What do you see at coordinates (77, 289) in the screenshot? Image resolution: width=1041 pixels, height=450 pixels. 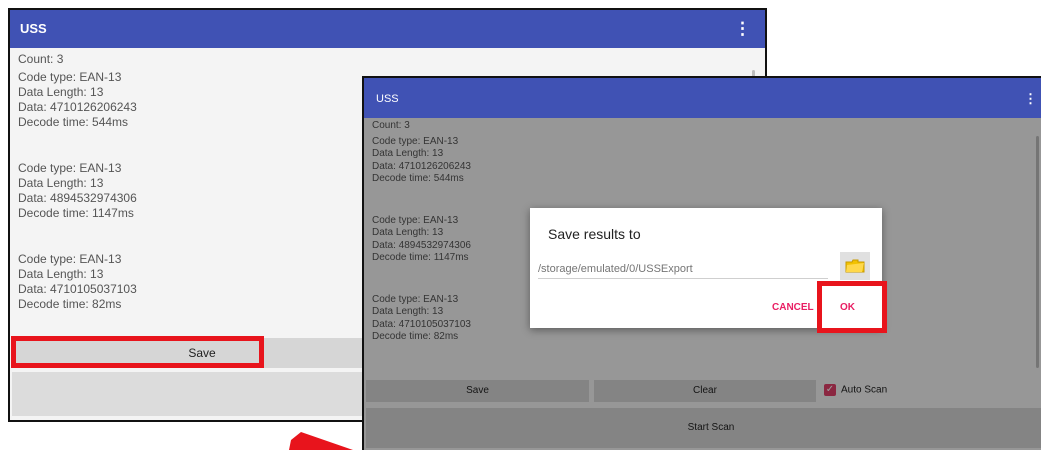 I see `barcode-data: Data: 4710105037103` at bounding box center [77, 289].